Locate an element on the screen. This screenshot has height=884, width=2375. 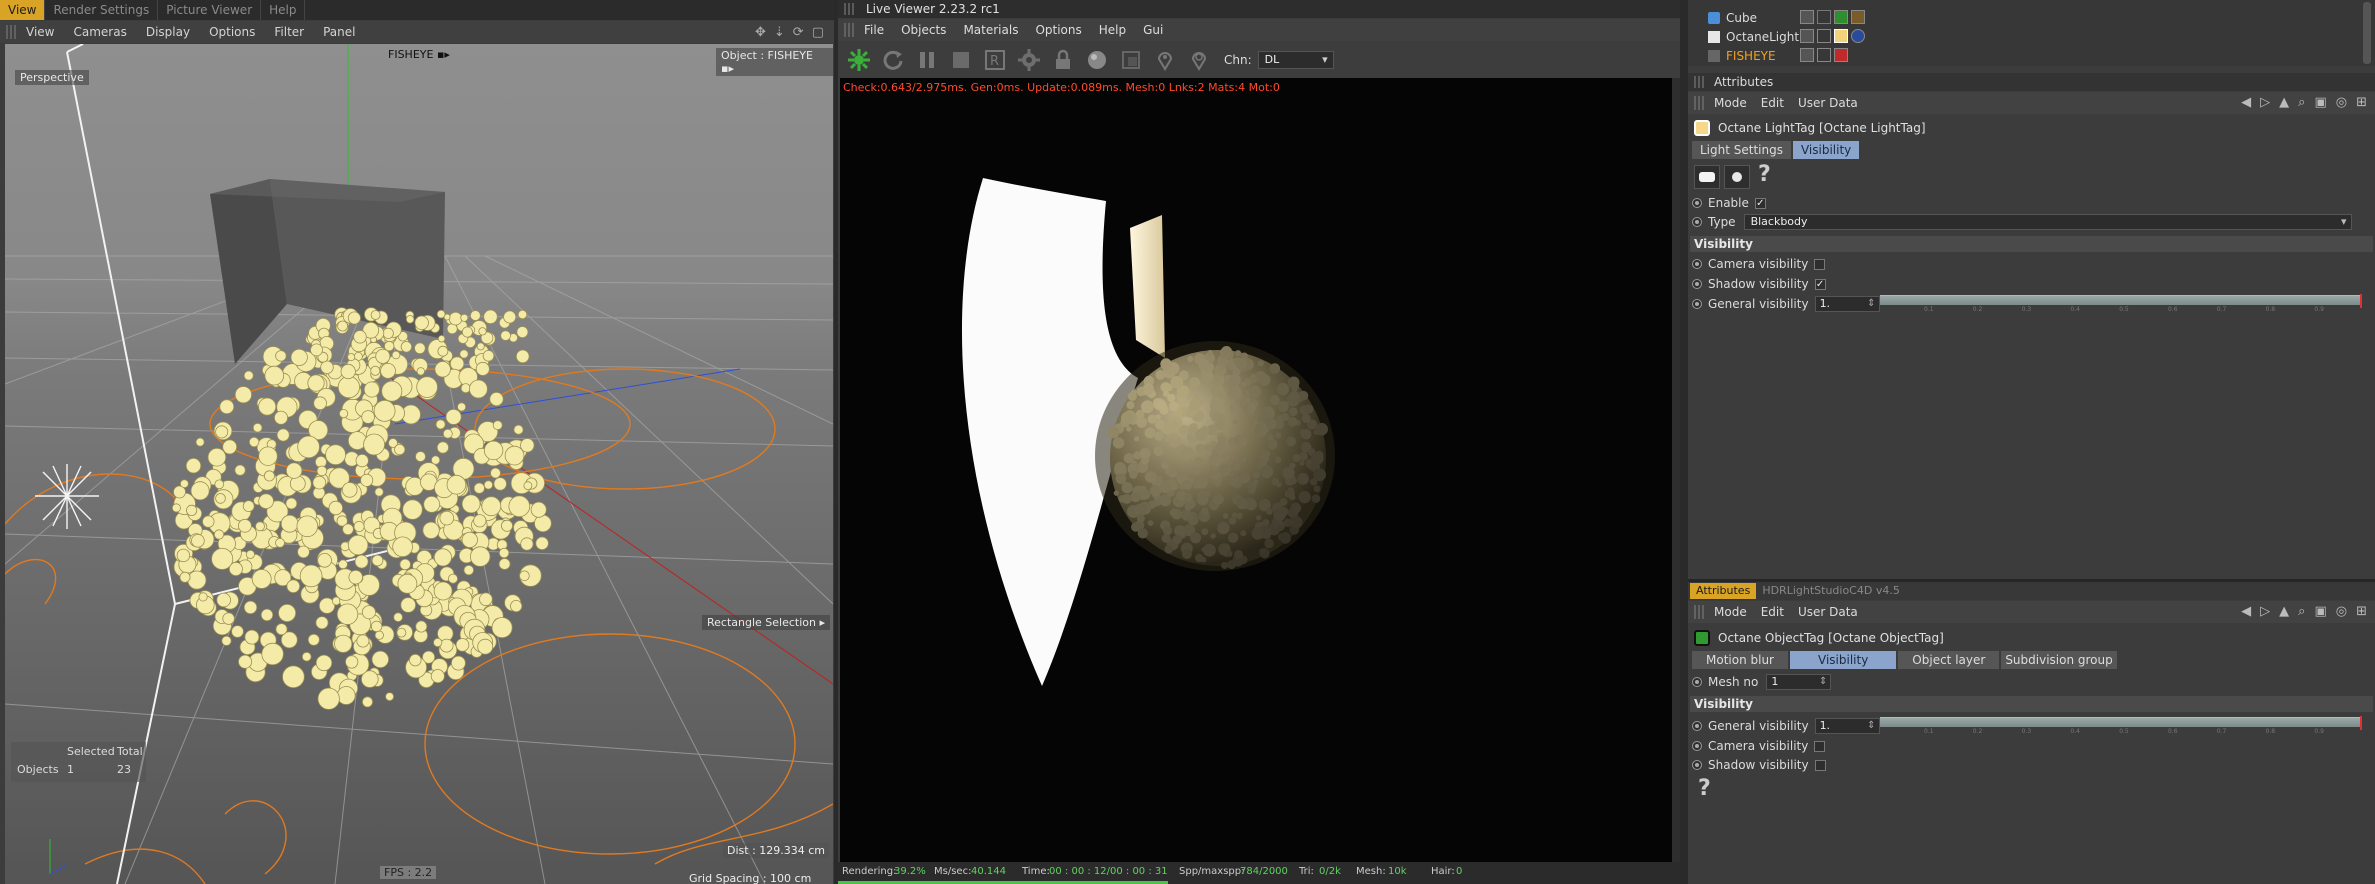
tab-subdivision-group: Subdivision group is located at coordinates (2059, 660).